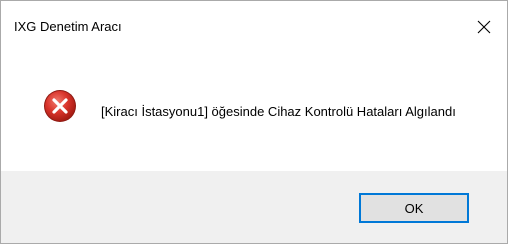  Describe the element at coordinates (414, 208) in the screenshot. I see `ok-button: OK` at that location.